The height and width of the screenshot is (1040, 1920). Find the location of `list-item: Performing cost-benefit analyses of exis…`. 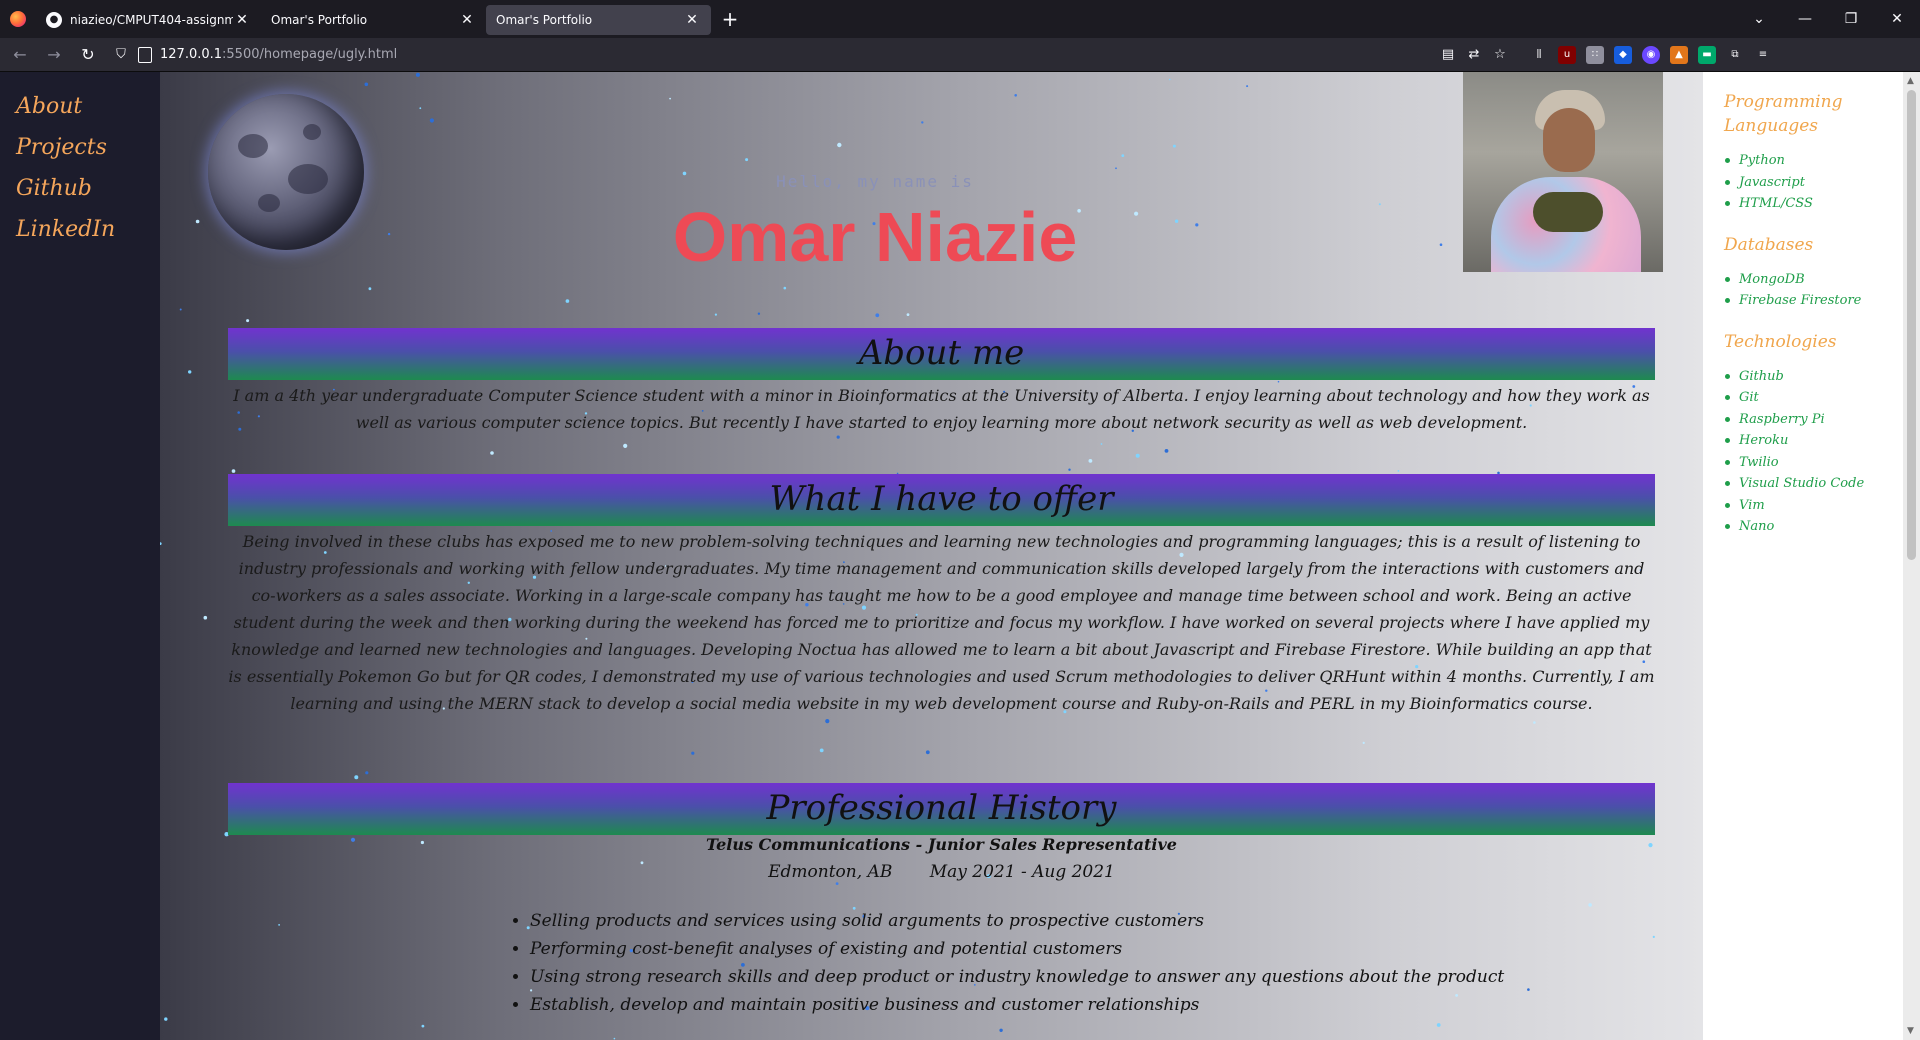

list-item: Performing cost-benefit analyses of exis… is located at coordinates (1030, 949).